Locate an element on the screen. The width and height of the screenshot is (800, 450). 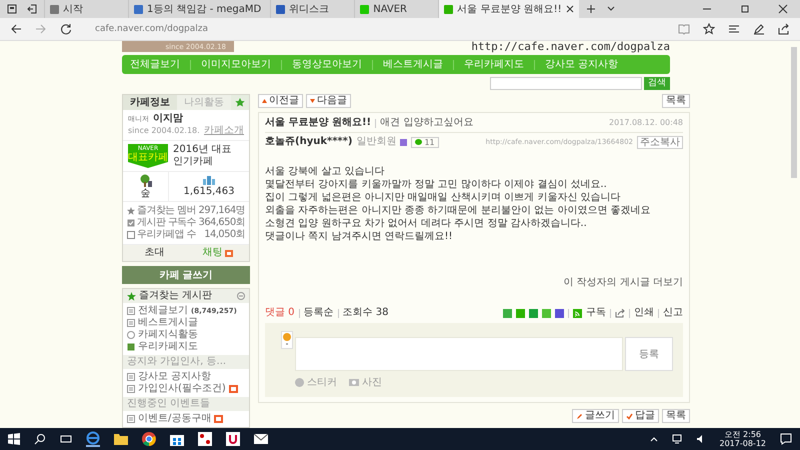
new-tab-icon is located at coordinates (591, 9).